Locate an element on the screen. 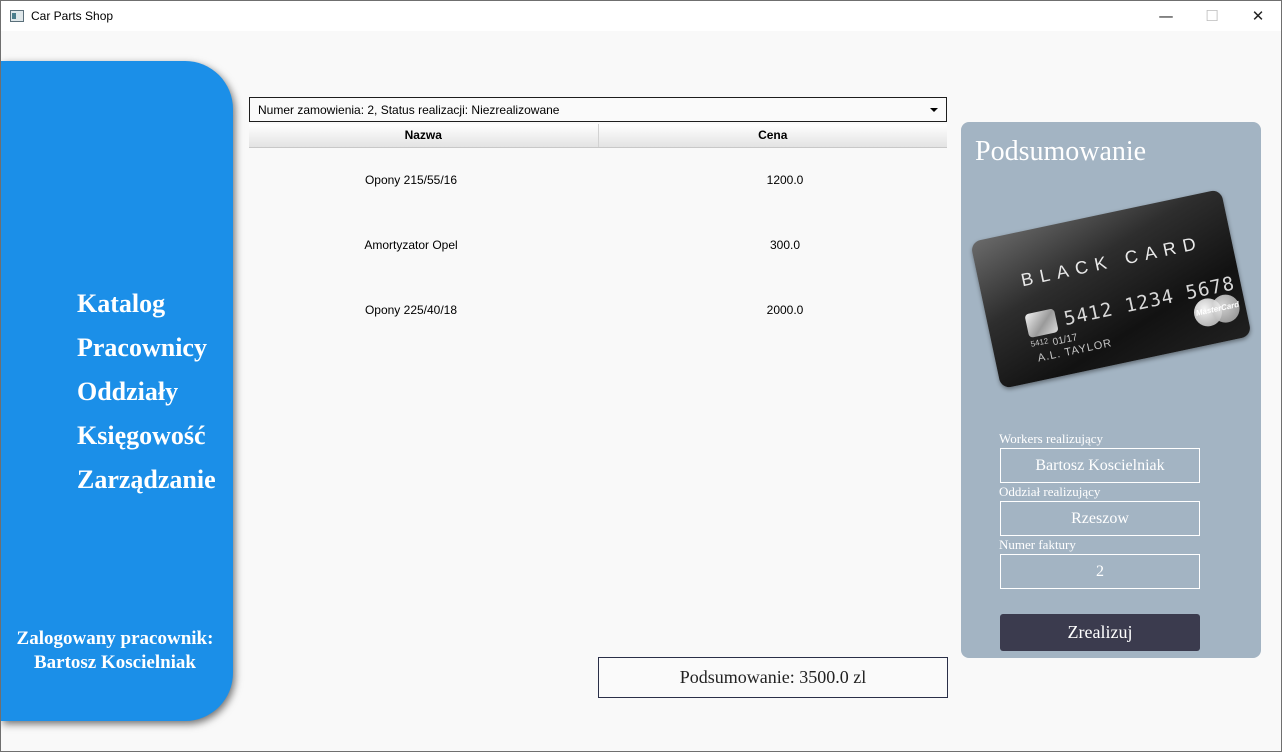 The width and height of the screenshot is (1282, 752). cell-price: 2000.0 is located at coordinates (785, 310).